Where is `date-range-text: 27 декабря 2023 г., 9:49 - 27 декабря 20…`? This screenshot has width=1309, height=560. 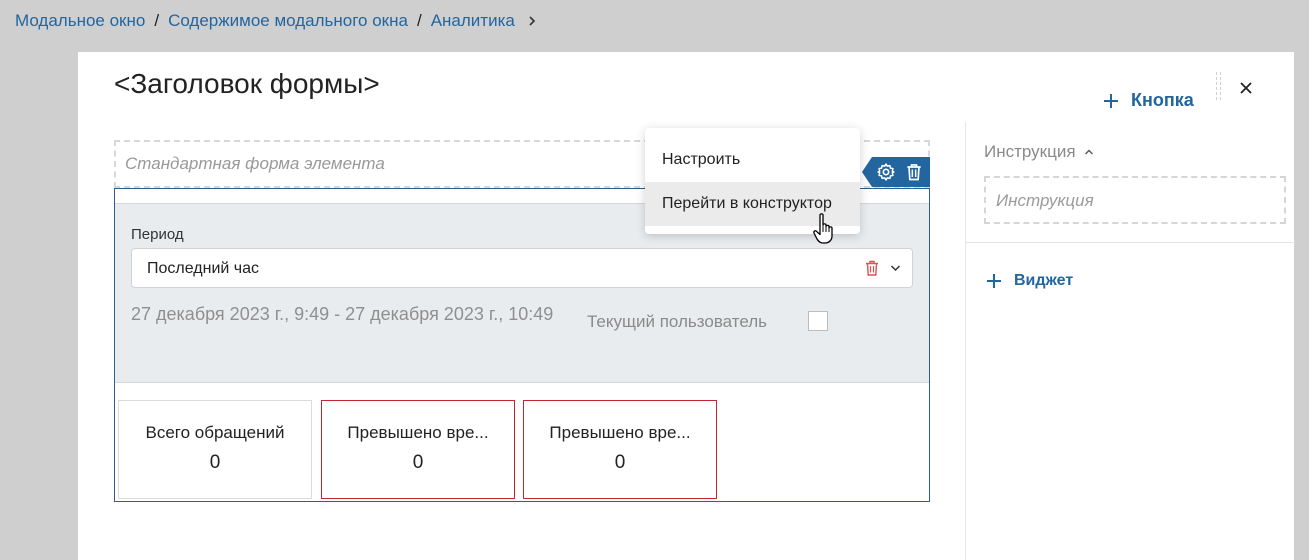
date-range-text: 27 декабря 2023 г., 9:49 - 27 декабря 20… is located at coordinates (342, 314).